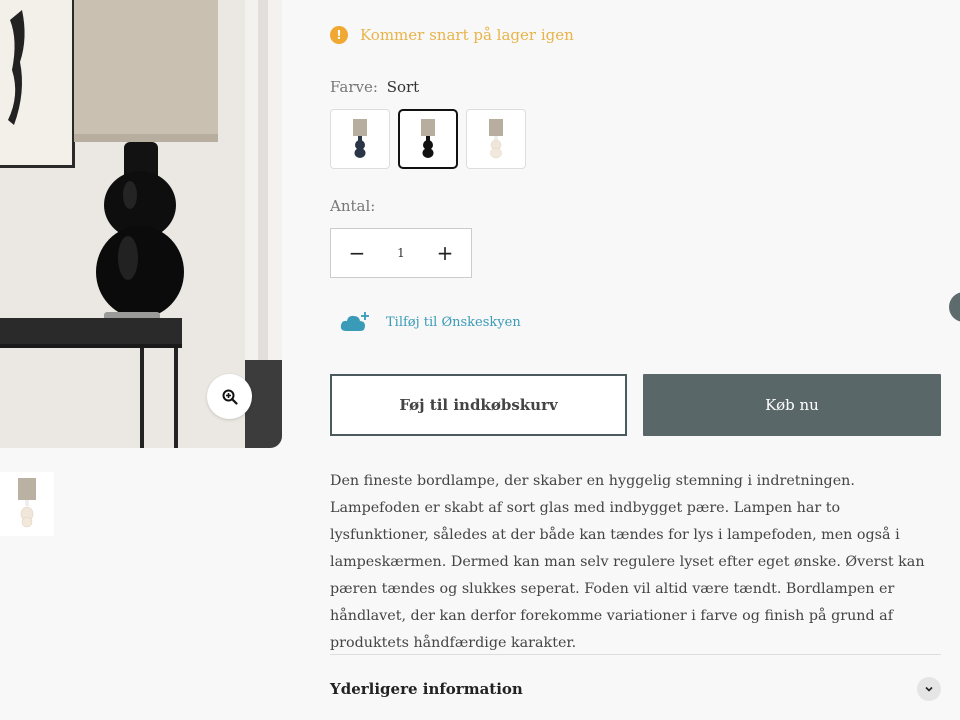 The width and height of the screenshot is (960, 720). Describe the element at coordinates (954, 307) in the screenshot. I see `side-widget-button` at that location.